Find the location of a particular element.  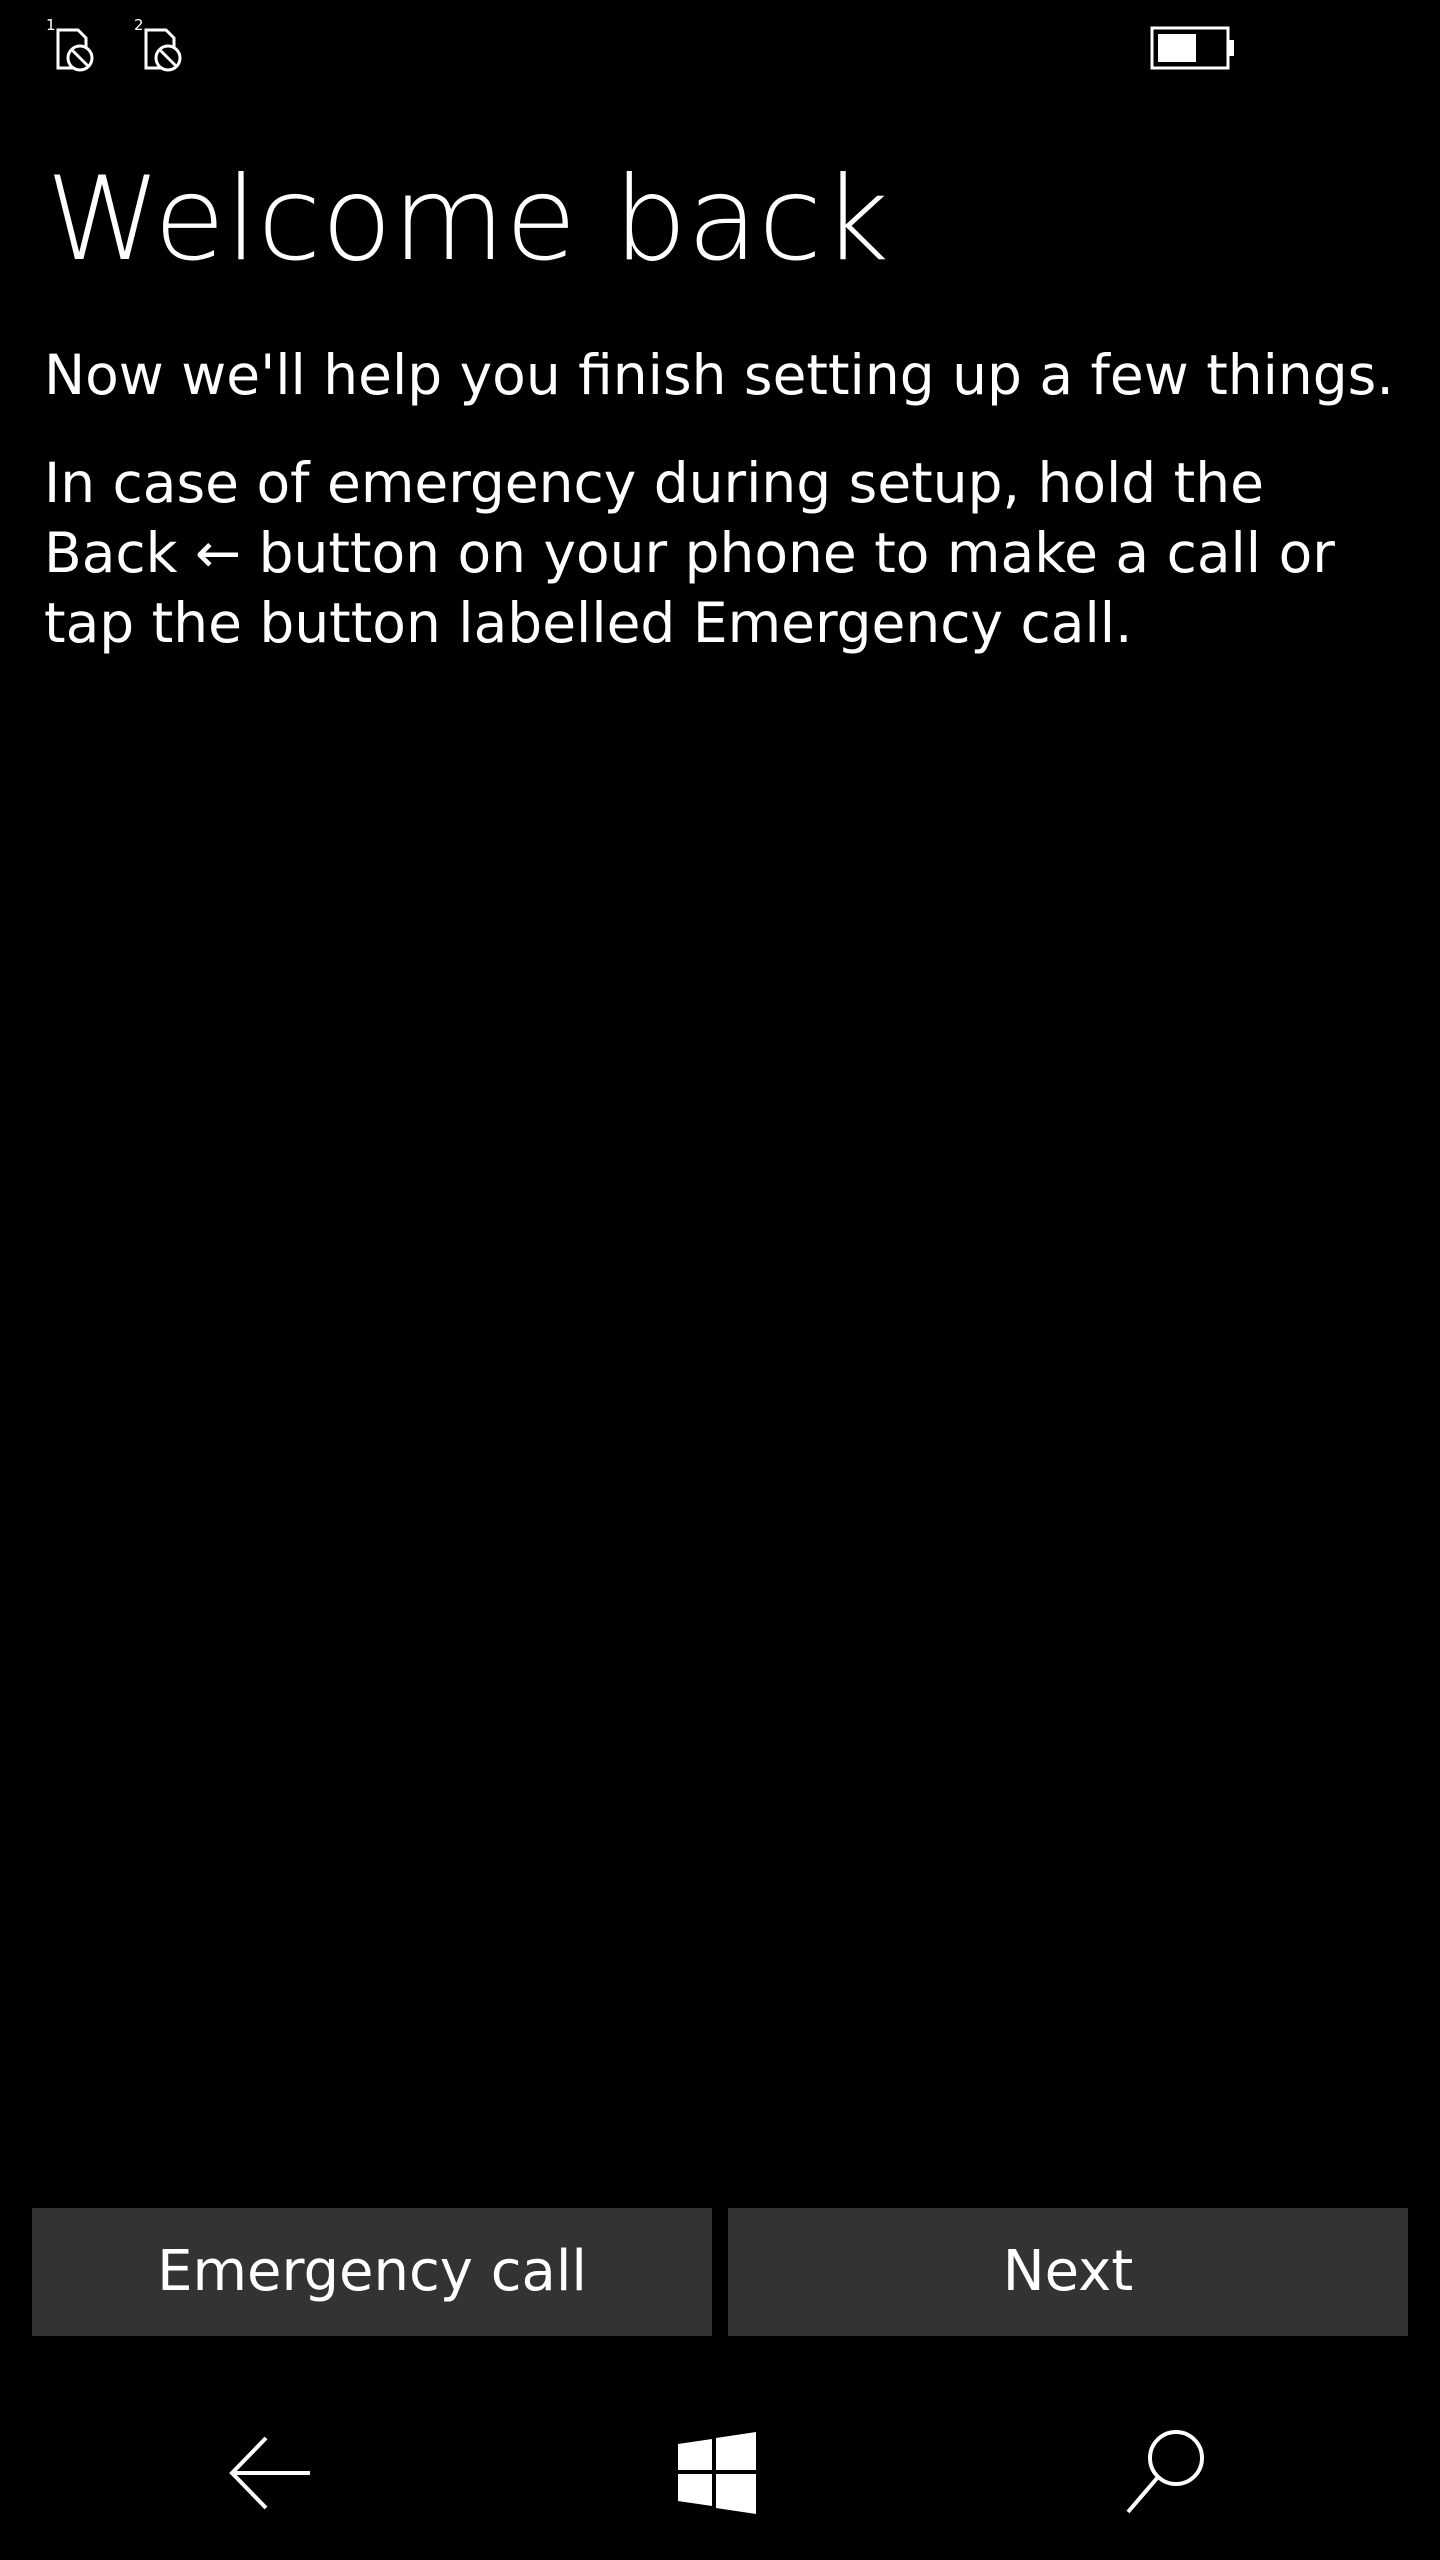

sim-2-no-service-icon: 2 is located at coordinates (162, 44).